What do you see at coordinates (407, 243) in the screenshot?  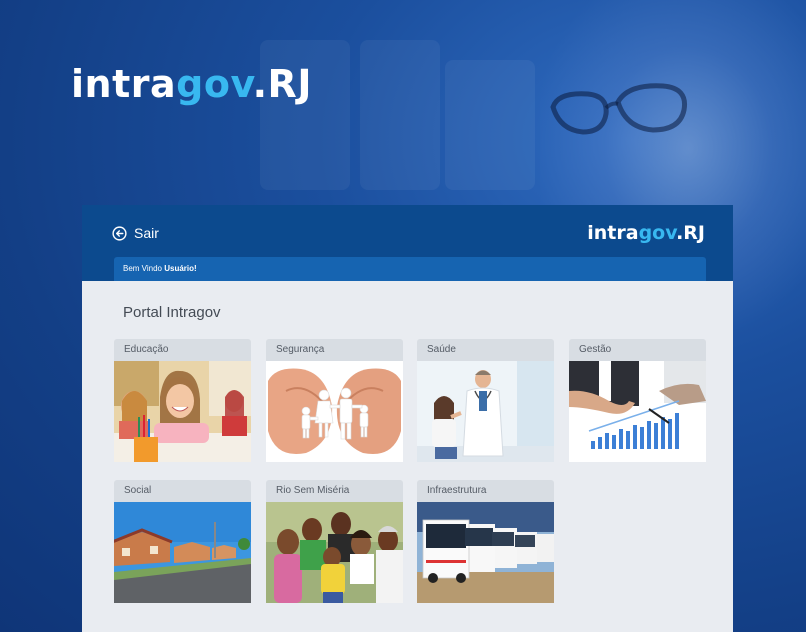 I see `app-header: Sair intragov.RJ Bem Vindo Usuário!` at bounding box center [407, 243].